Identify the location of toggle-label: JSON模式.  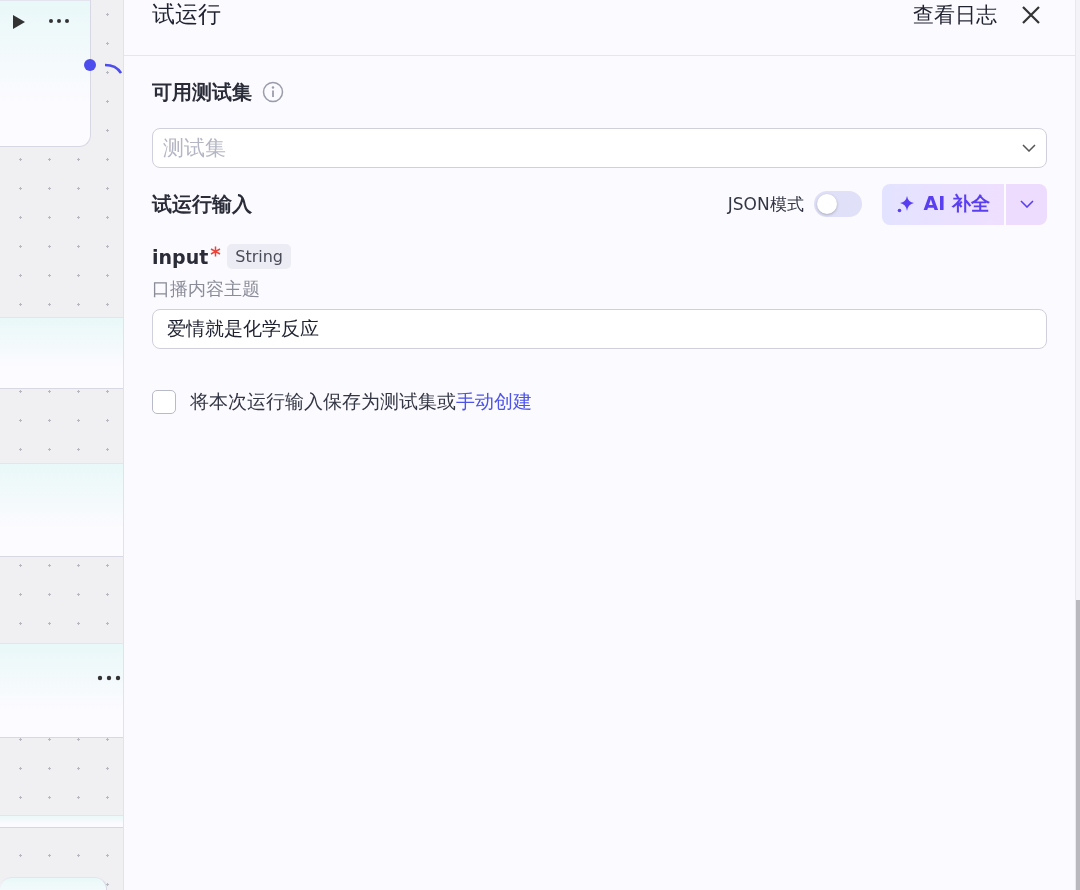
(765, 204).